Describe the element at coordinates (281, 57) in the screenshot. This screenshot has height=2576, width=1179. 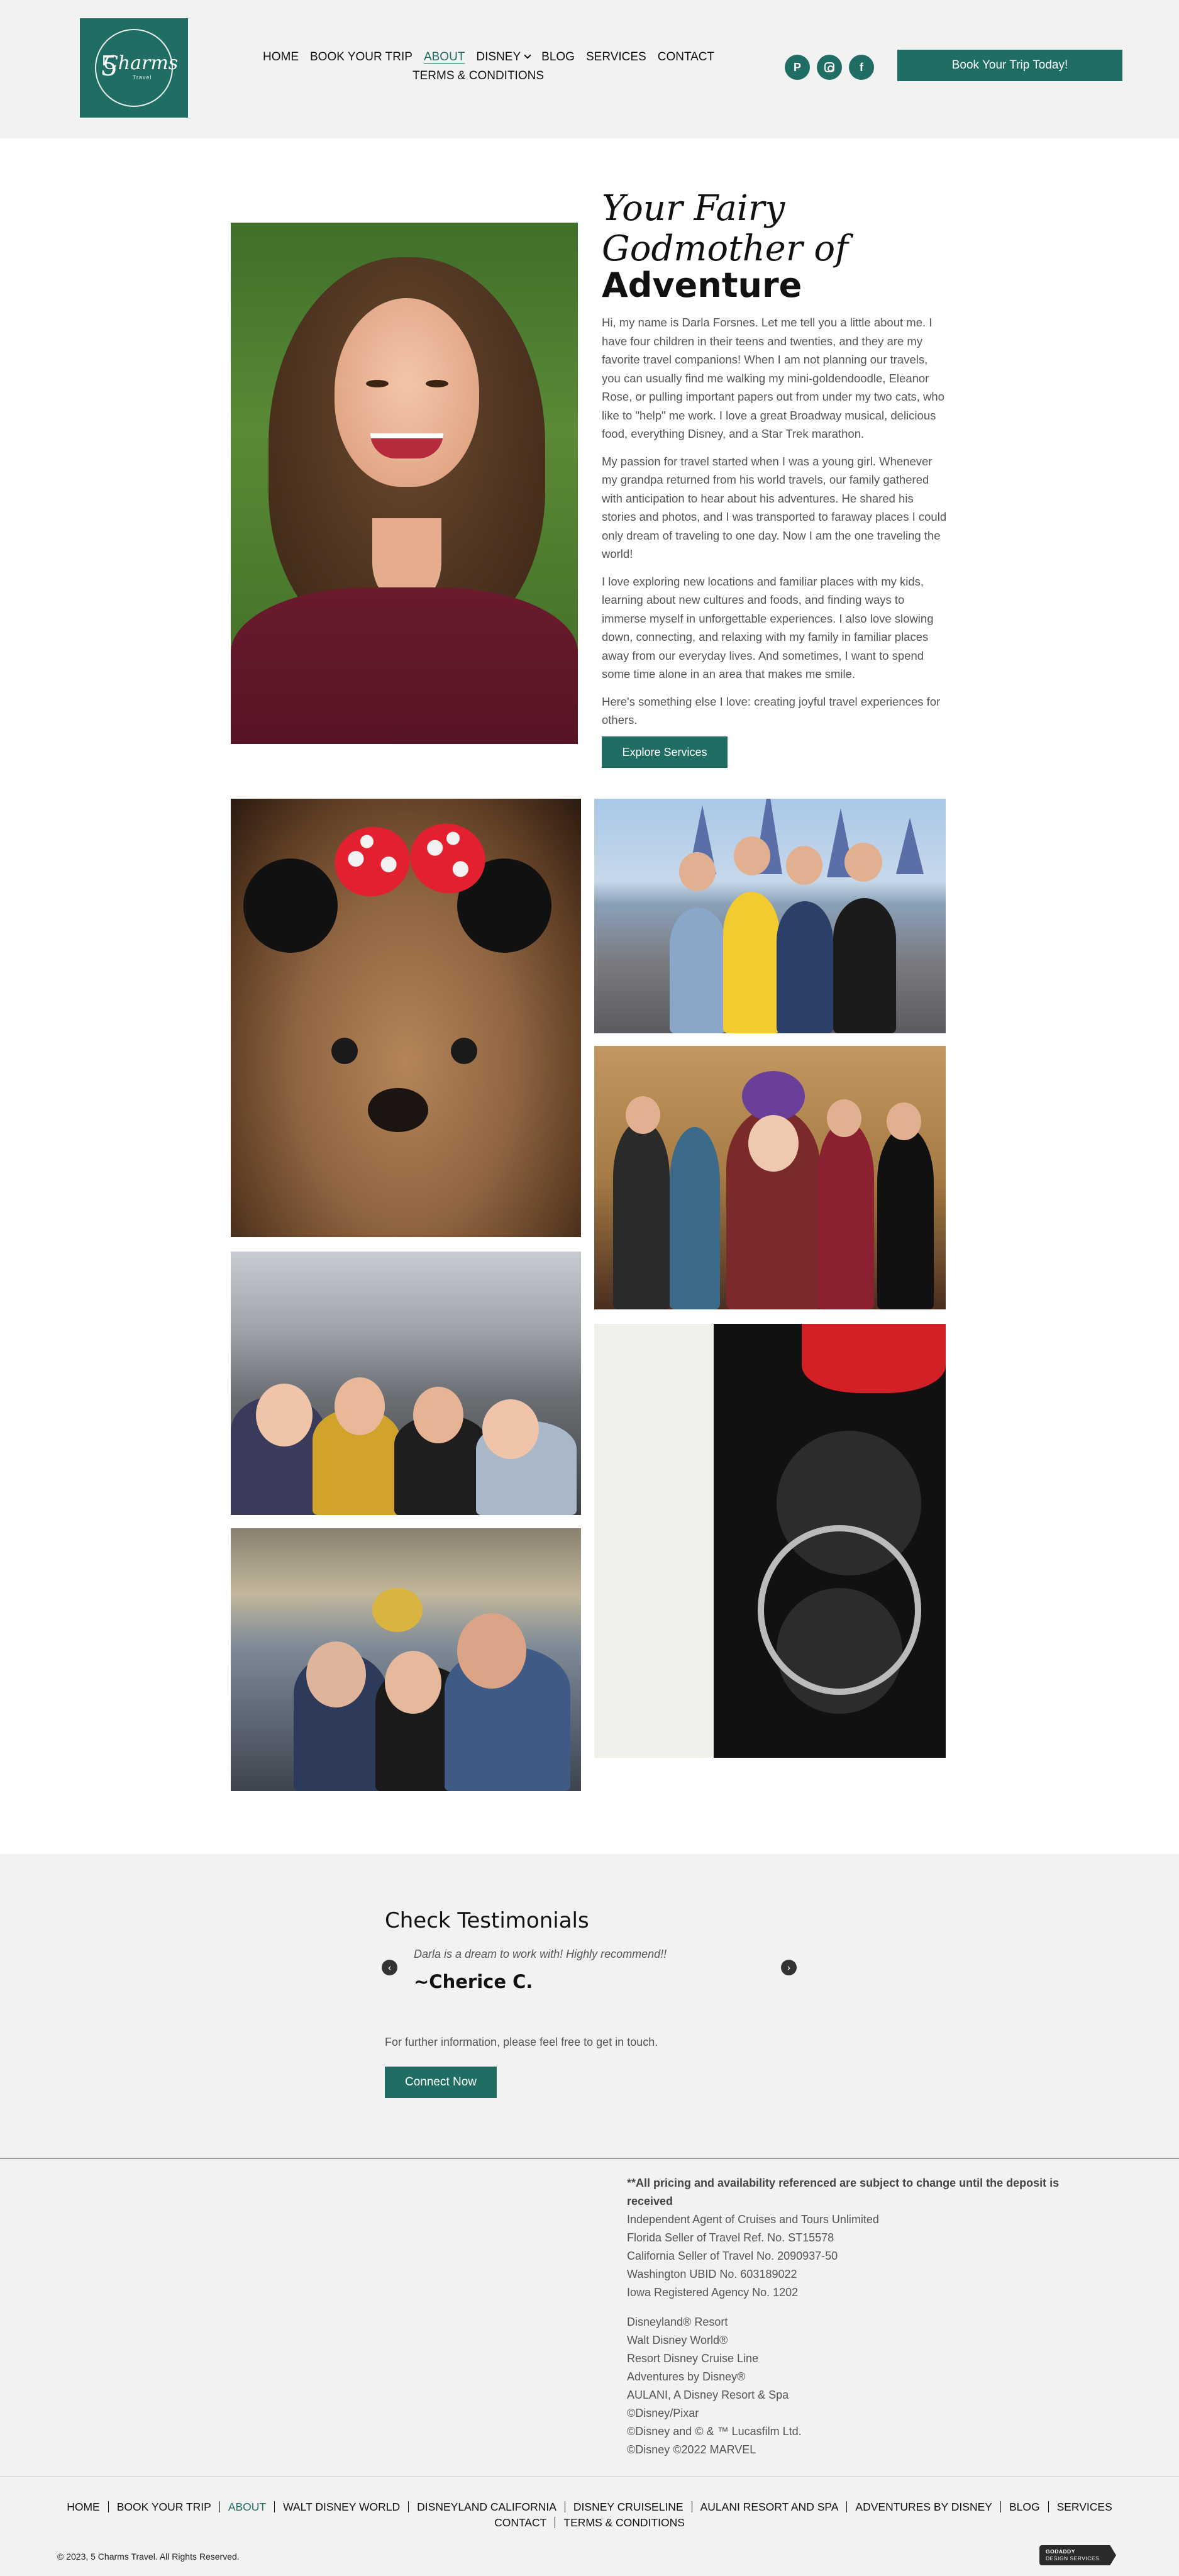
I see `nav-home: HOME` at that location.